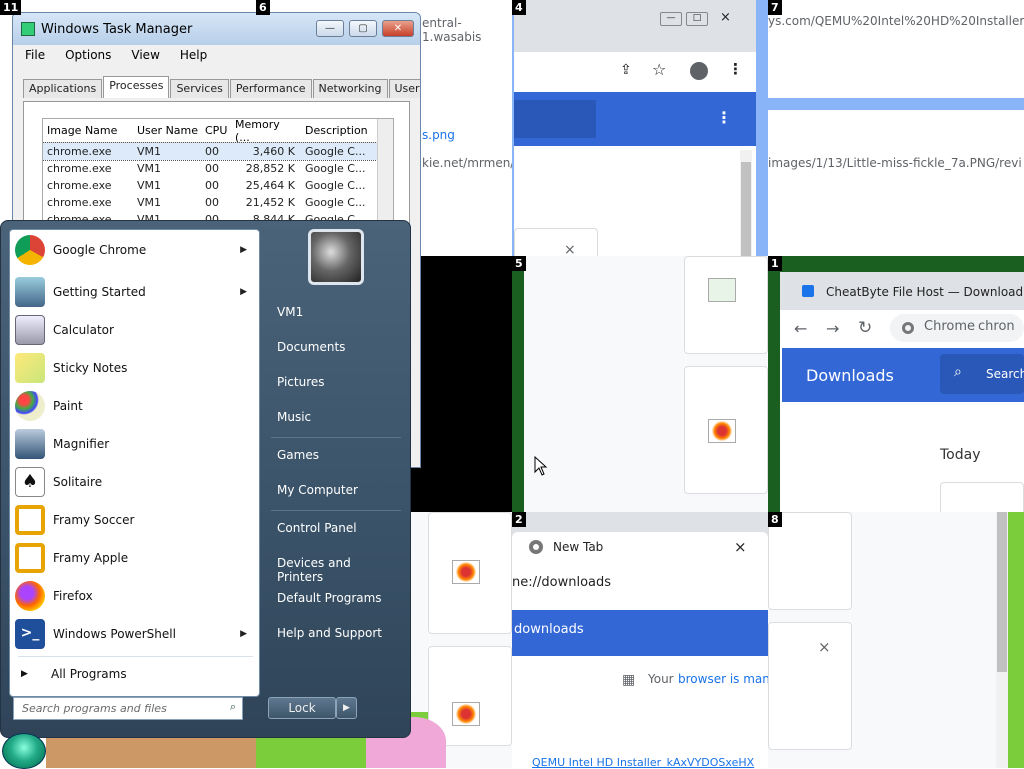  Describe the element at coordinates (336, 257) in the screenshot. I see `user-avatar` at that location.